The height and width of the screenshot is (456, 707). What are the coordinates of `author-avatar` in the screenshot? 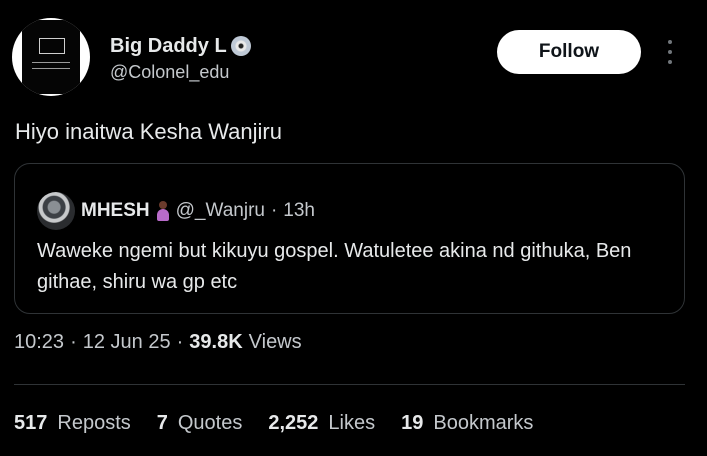 It's located at (51, 57).